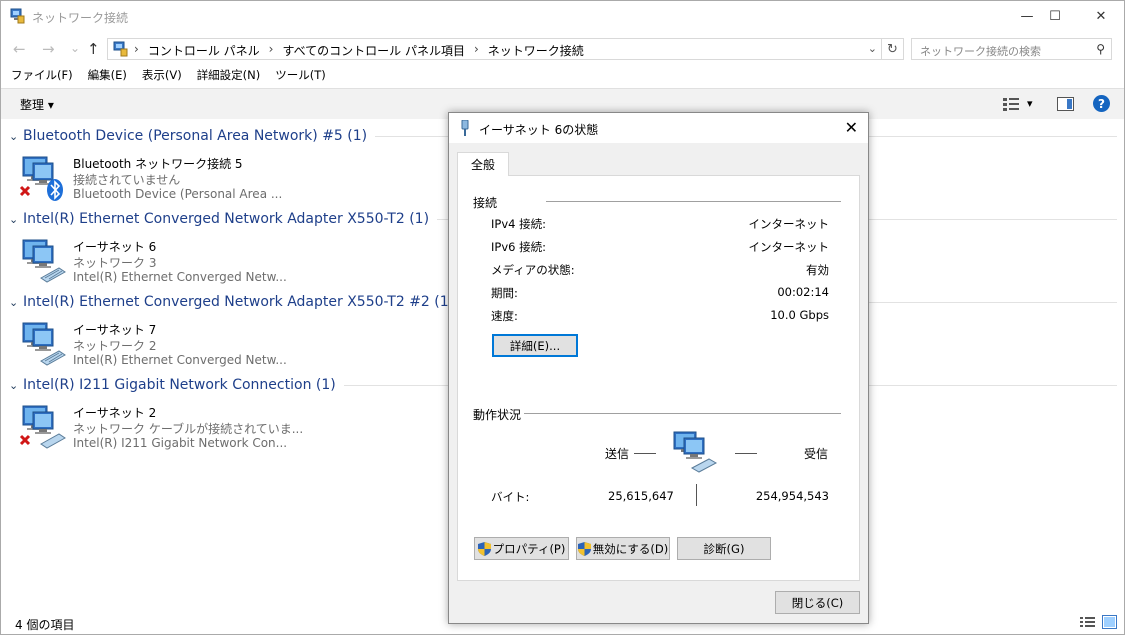 Image resolution: width=1125 pixels, height=635 pixels. What do you see at coordinates (695, 452) in the screenshot?
I see `network-activity-icon` at bounding box center [695, 452].